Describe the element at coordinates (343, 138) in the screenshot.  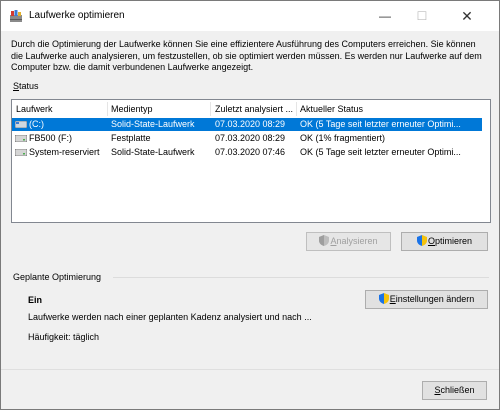
I see `cell-status: OK (1% fragmentiert)` at that location.